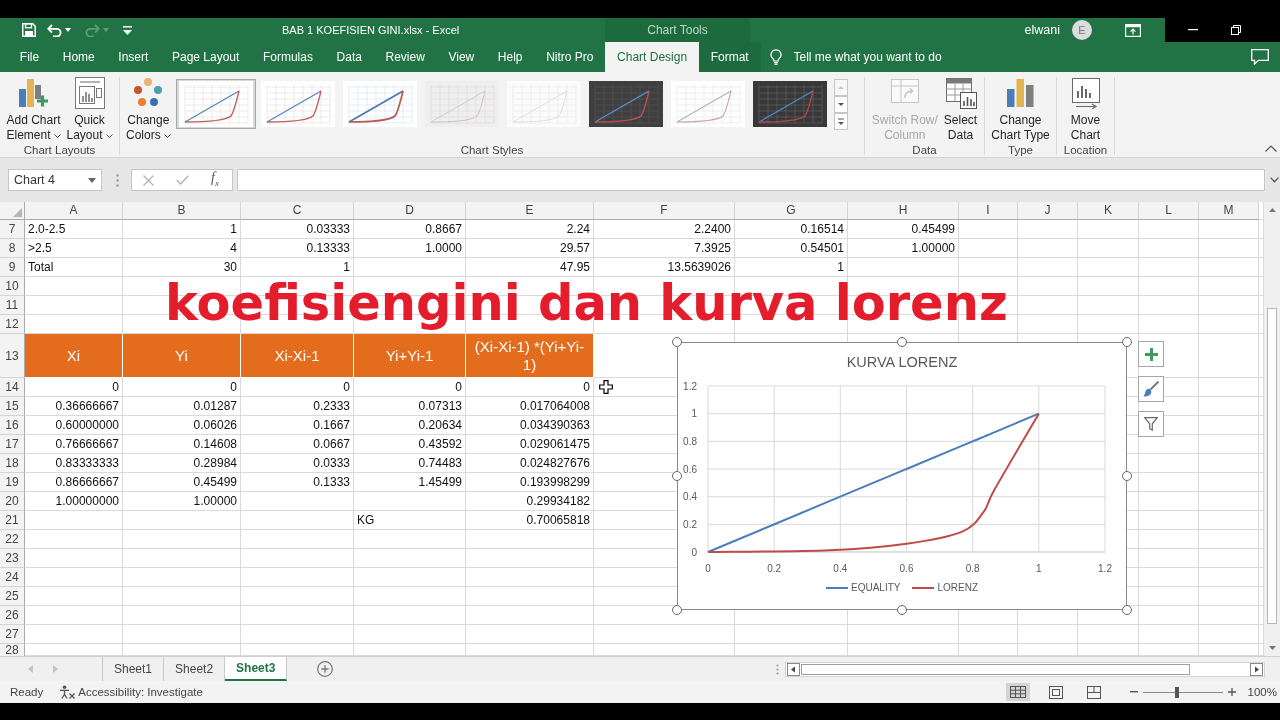 This screenshot has width=1280, height=720. I want to click on zoom-in-icon, so click(1231, 692).